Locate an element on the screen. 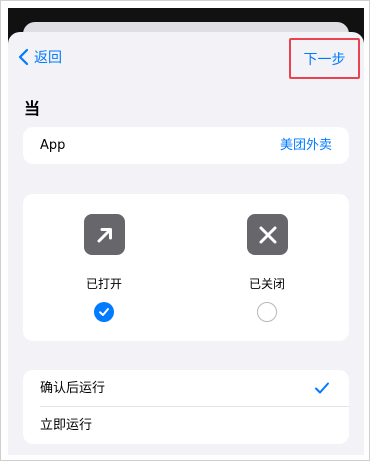  run-options-list: 确认后运行 立即运行 is located at coordinates (186, 407).